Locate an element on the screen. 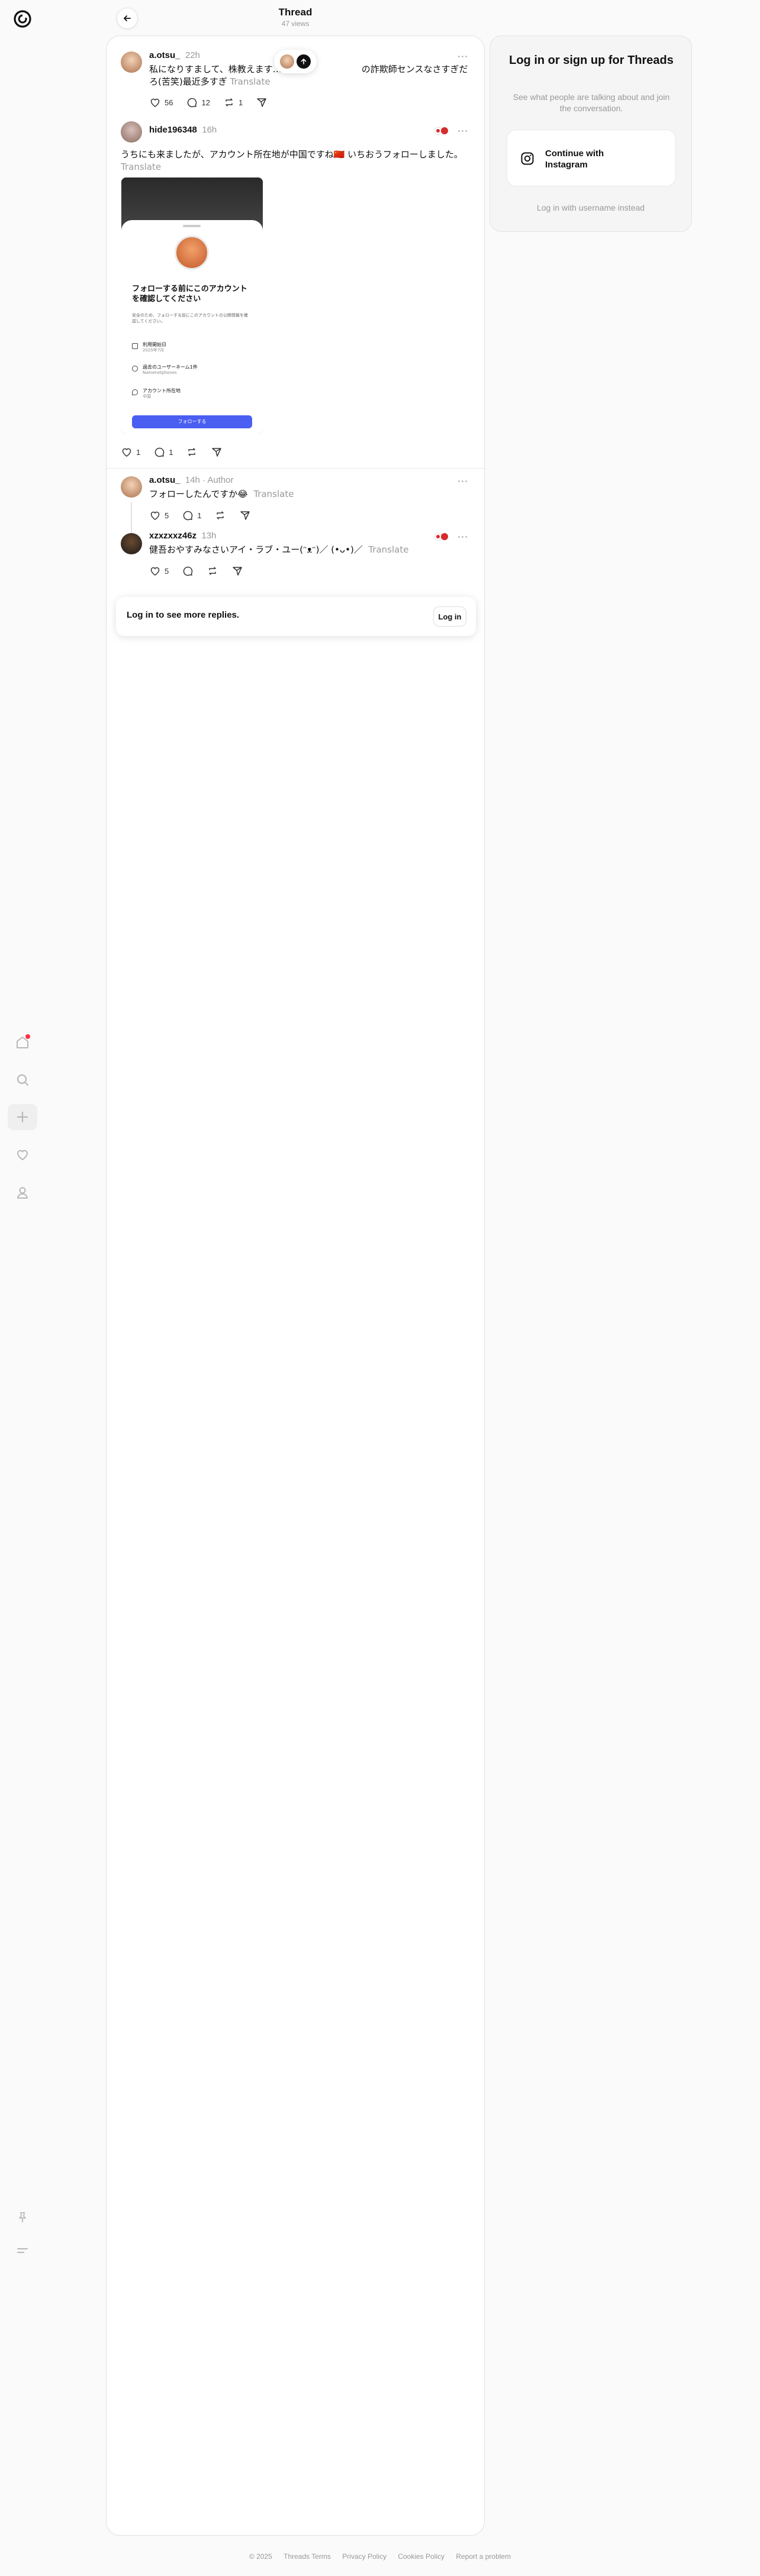 The image size is (760, 2576). sheet-handle is located at coordinates (192, 226).